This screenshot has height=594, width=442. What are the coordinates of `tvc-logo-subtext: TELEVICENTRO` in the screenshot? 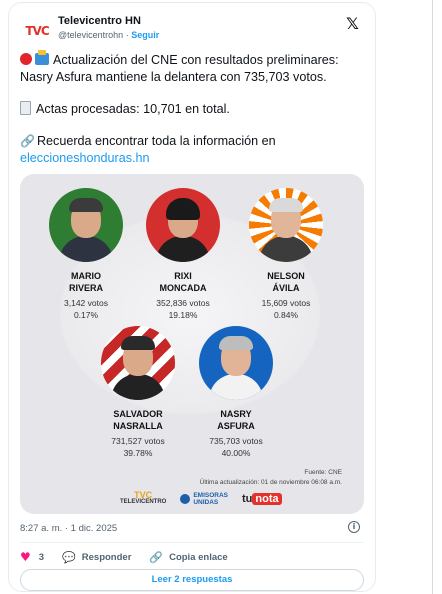 It's located at (143, 502).